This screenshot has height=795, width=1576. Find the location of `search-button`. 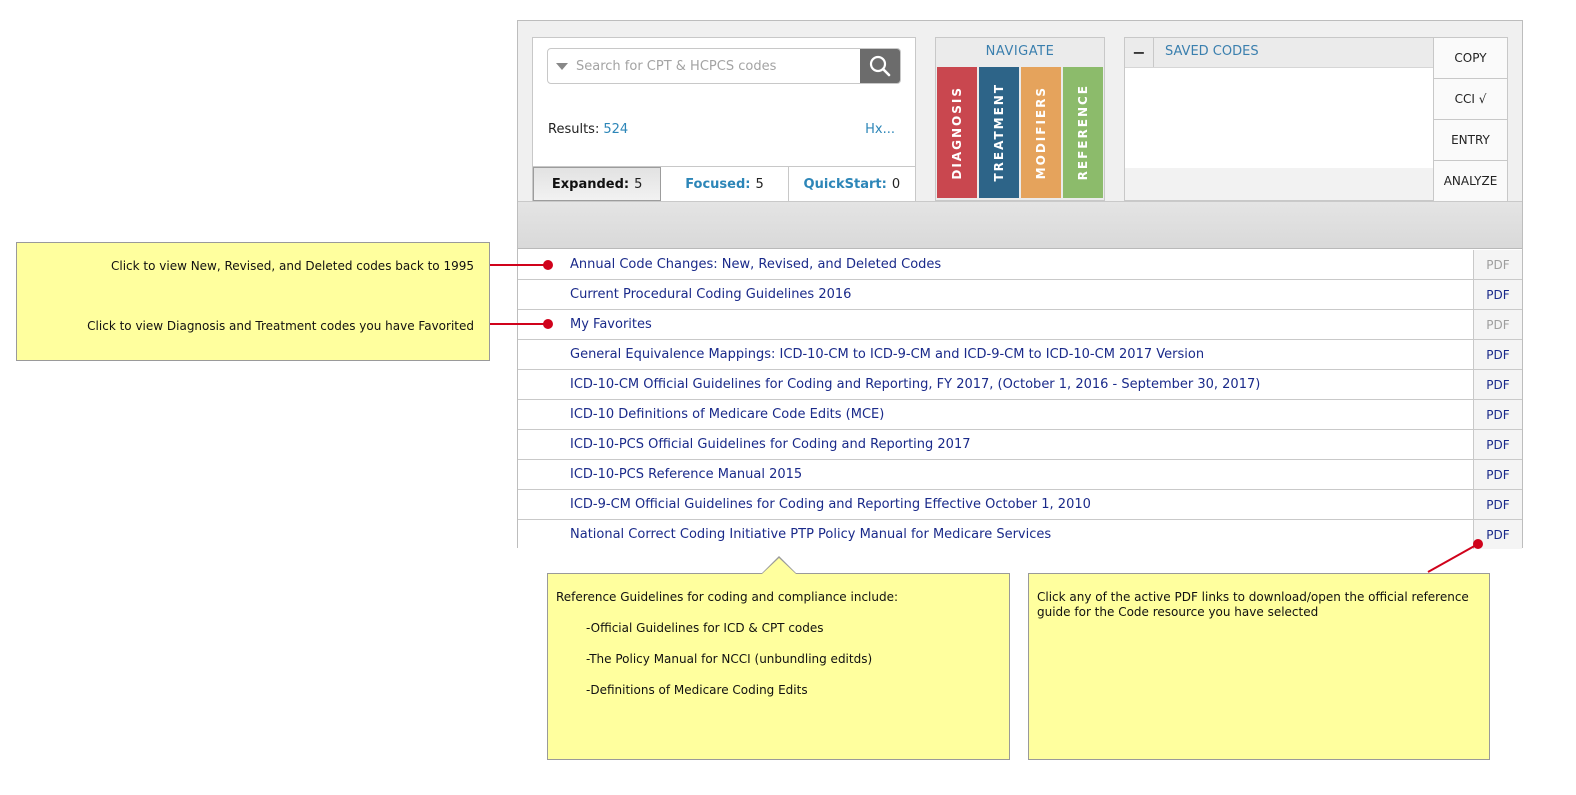

search-button is located at coordinates (880, 66).